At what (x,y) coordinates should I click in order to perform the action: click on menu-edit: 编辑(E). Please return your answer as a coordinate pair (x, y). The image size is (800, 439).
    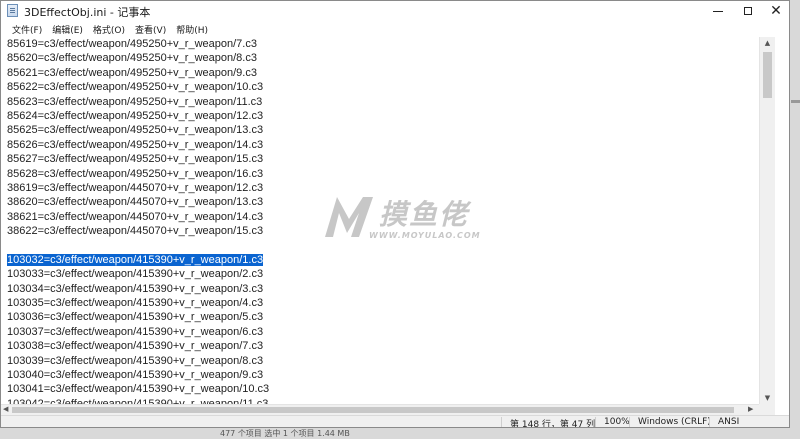
    Looking at the image, I should click on (67, 29).